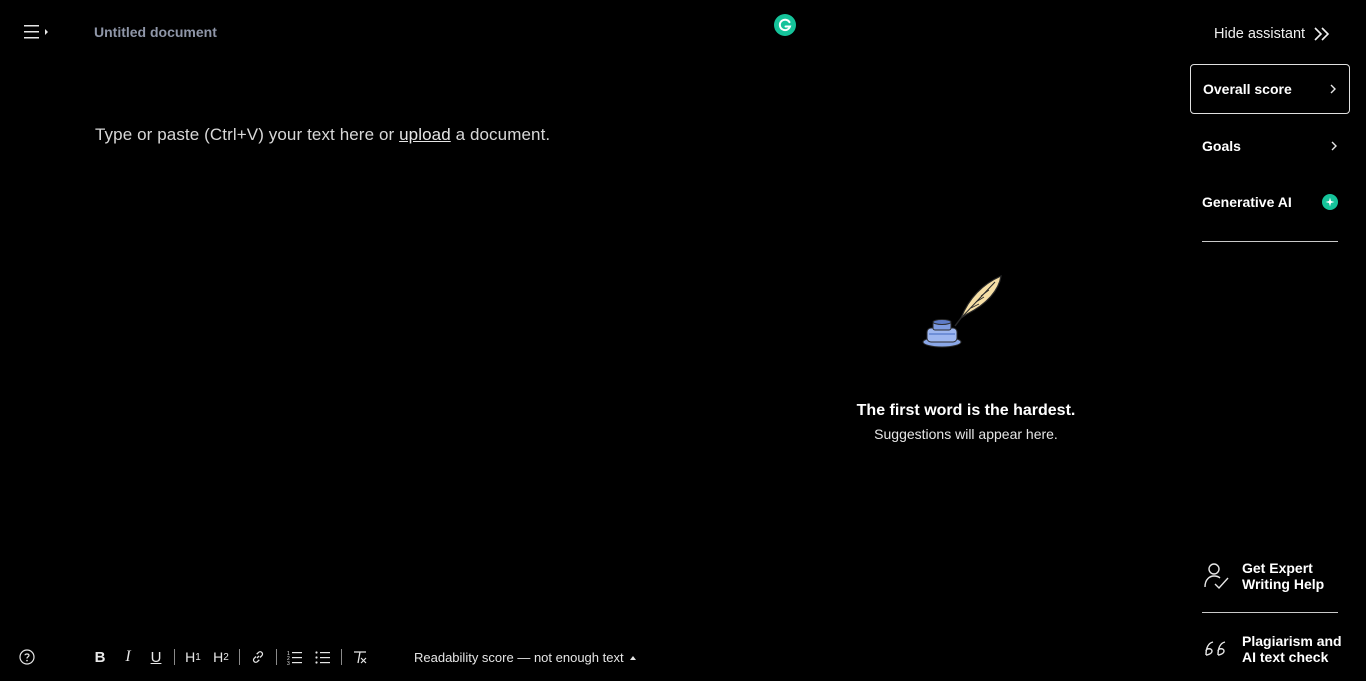 Image resolution: width=1366 pixels, height=681 pixels. I want to click on bullet-list-button, so click(323, 657).